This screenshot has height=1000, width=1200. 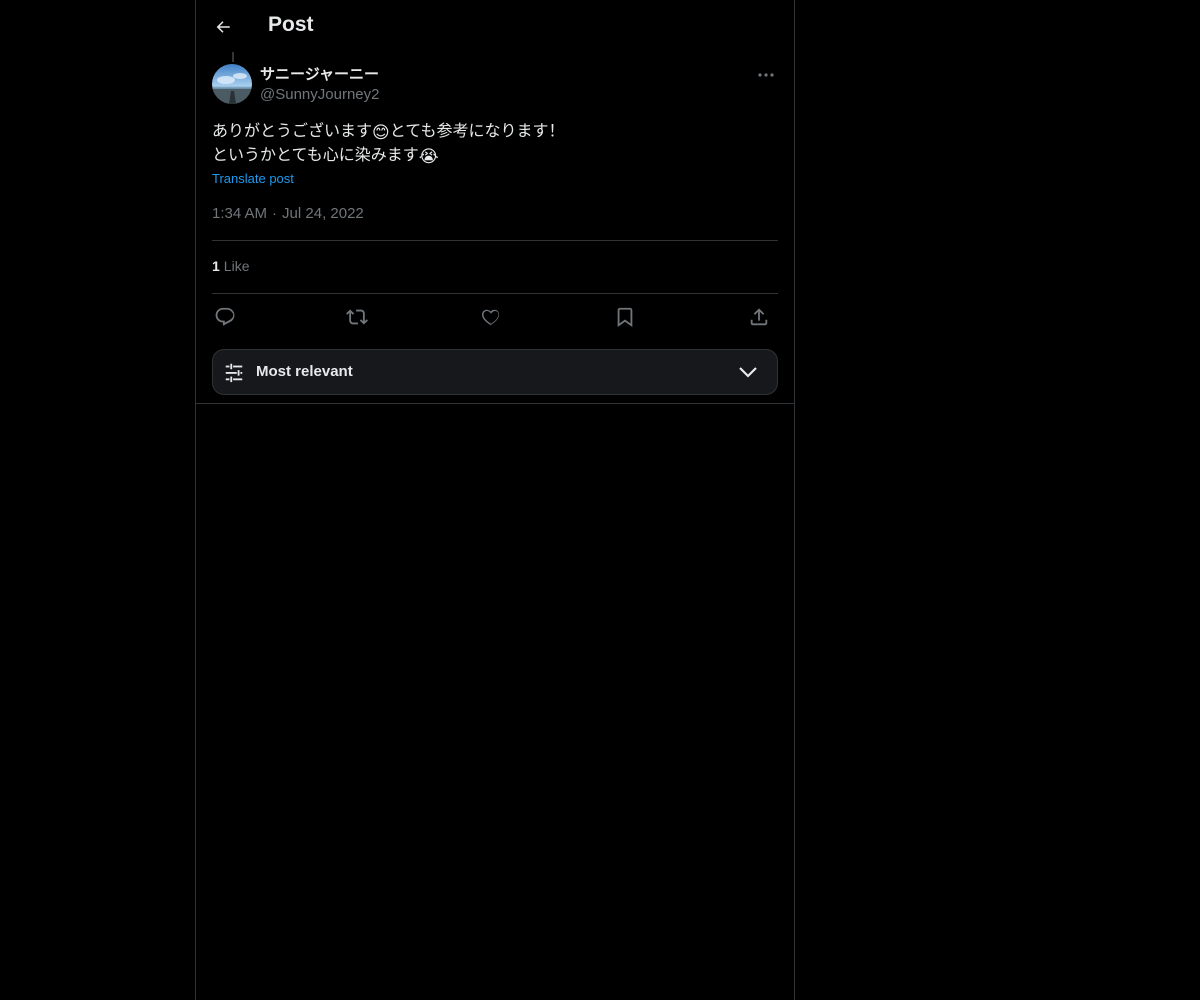 What do you see at coordinates (748, 372) in the screenshot?
I see `chevron-down-icon` at bounding box center [748, 372].